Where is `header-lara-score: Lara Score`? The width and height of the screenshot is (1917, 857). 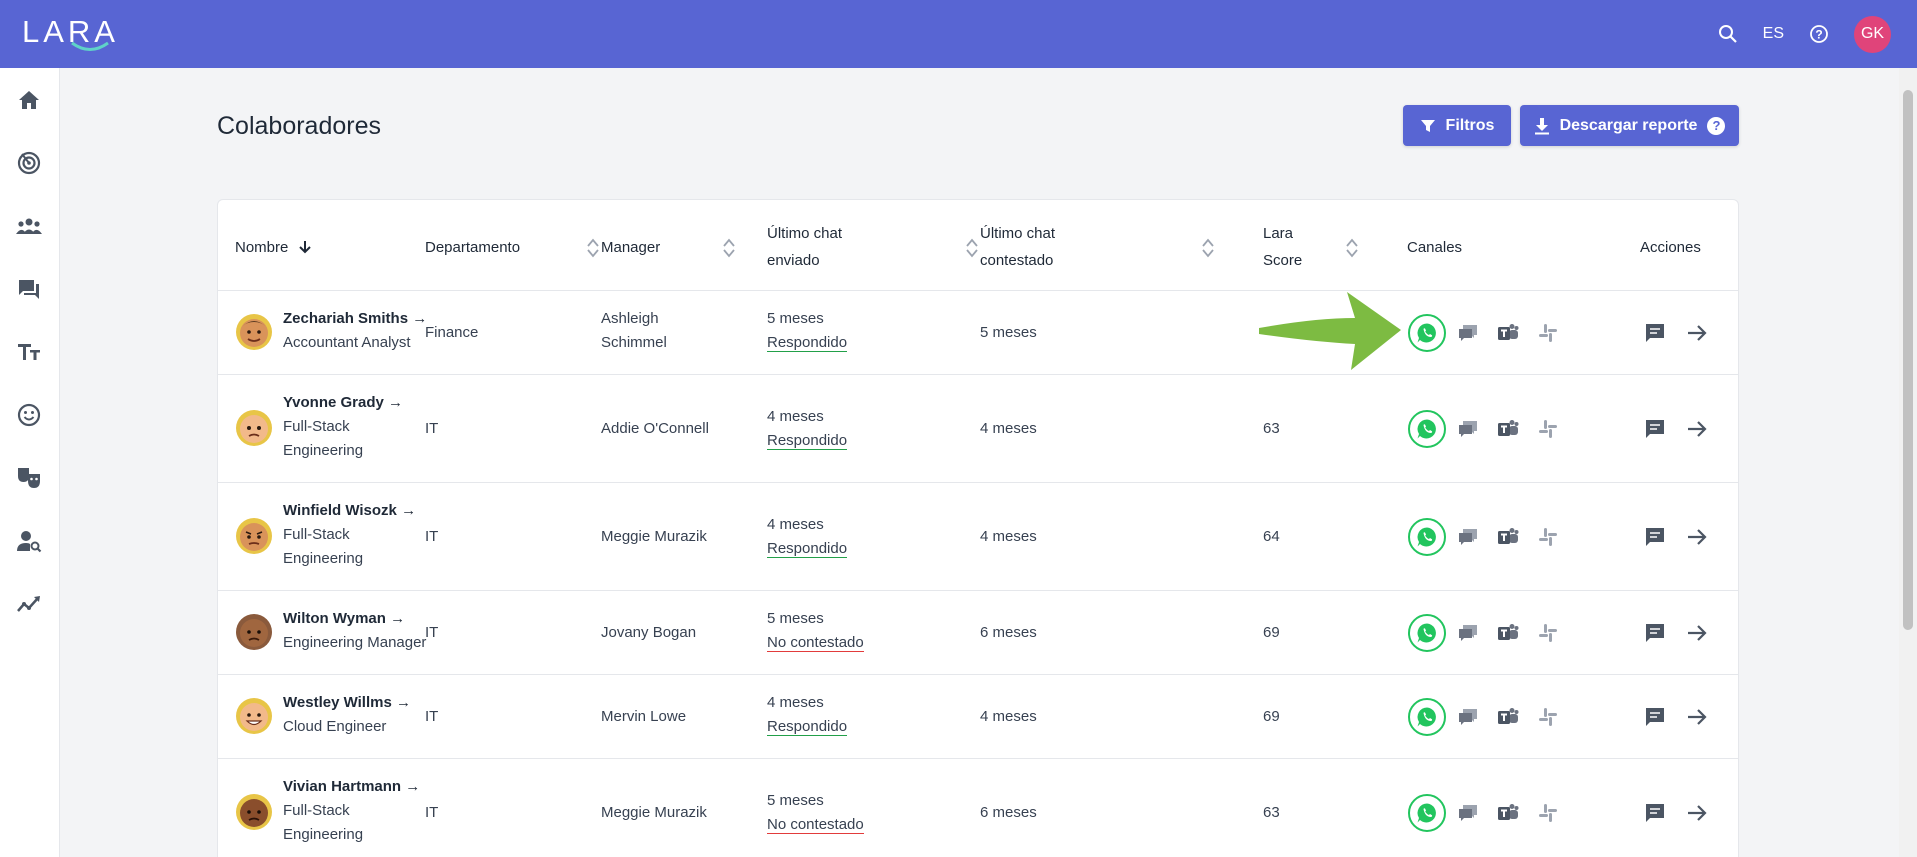
header-lara-score: Lara Score is located at coordinates (1282, 247).